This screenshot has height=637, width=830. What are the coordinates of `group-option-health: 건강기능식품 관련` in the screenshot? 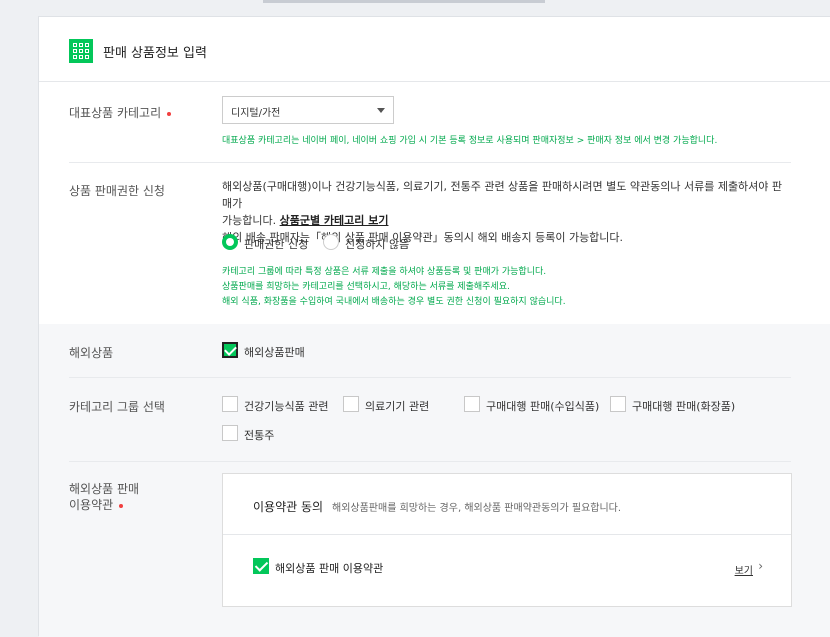 It's located at (286, 406).